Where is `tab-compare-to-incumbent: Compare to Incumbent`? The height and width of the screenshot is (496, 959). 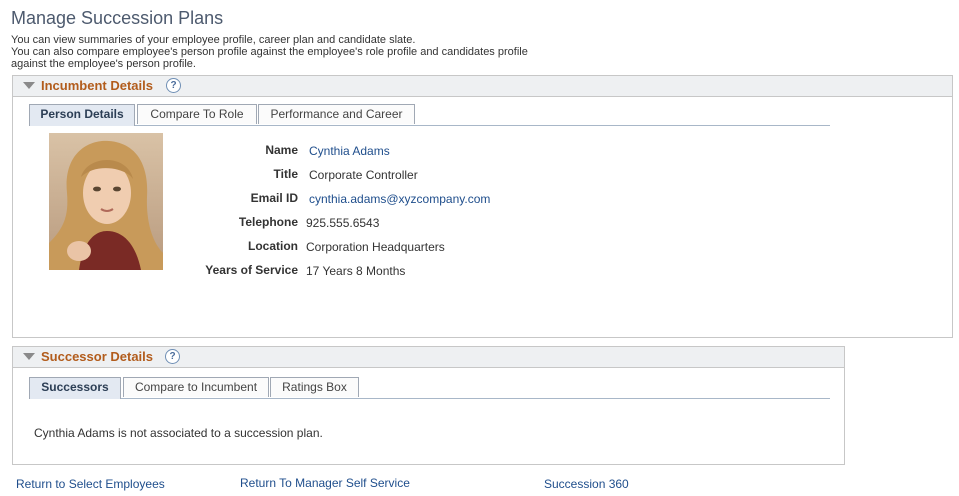
tab-compare-to-incumbent: Compare to Incumbent is located at coordinates (196, 387).